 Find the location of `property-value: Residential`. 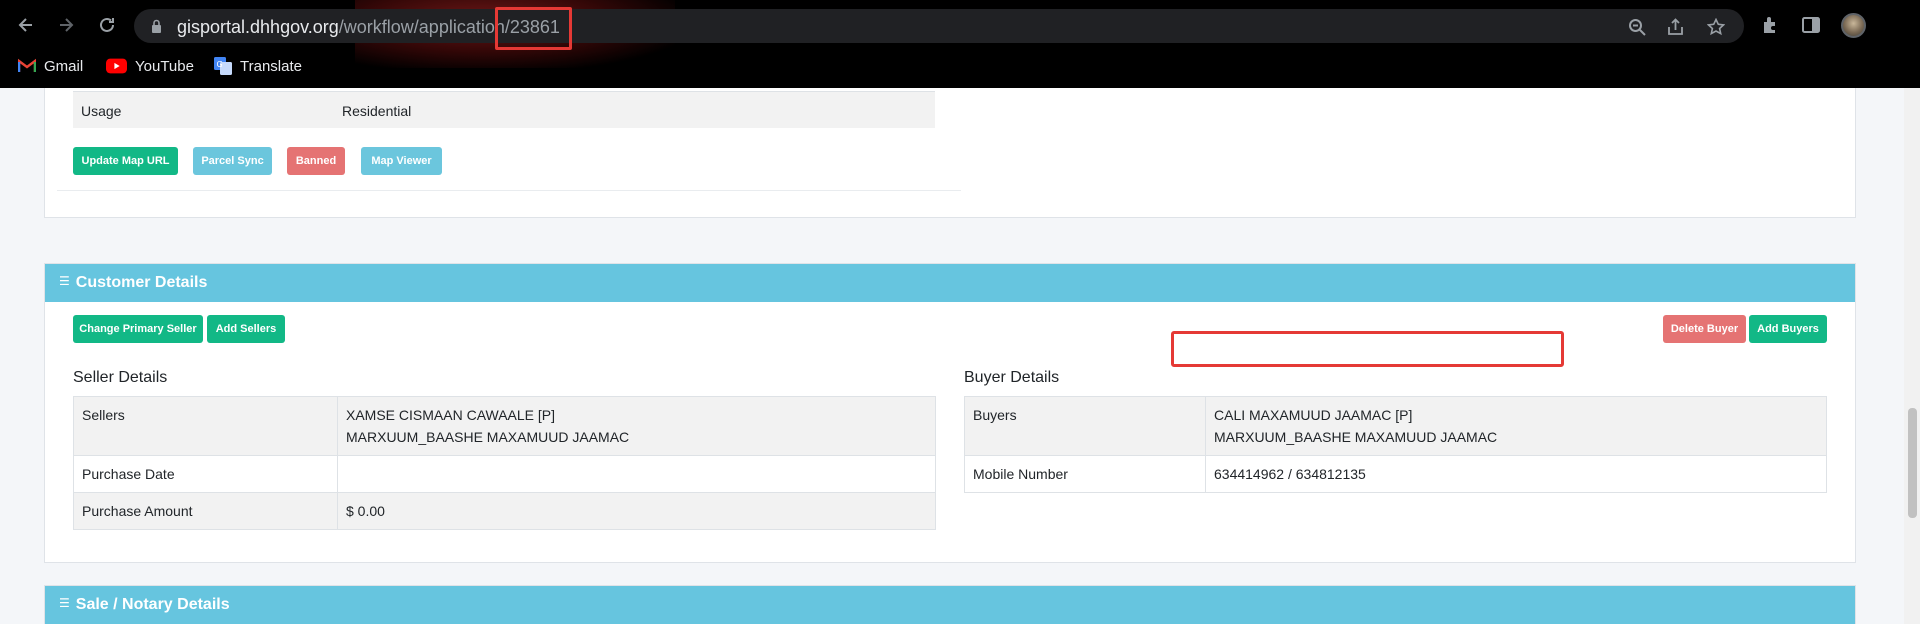

property-value: Residential is located at coordinates (377, 111).